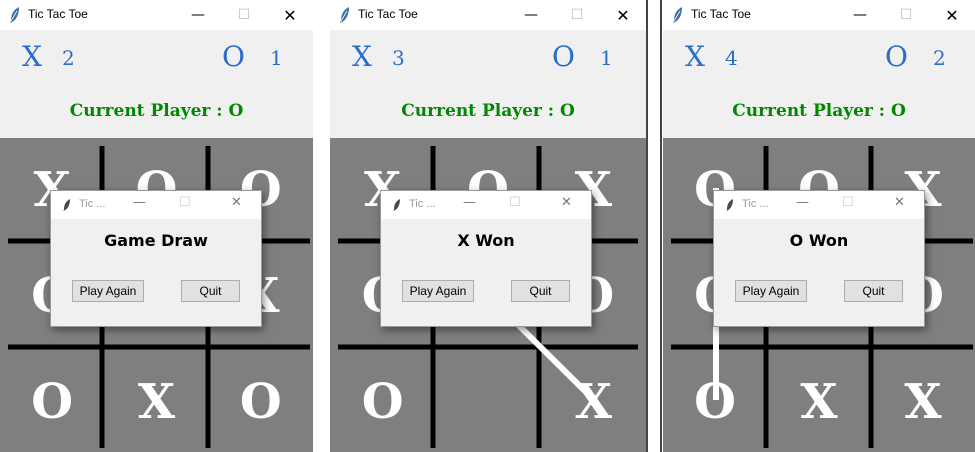 The width and height of the screenshot is (975, 452). Describe the element at coordinates (486, 240) in the screenshot. I see `result-message: X Won` at that location.